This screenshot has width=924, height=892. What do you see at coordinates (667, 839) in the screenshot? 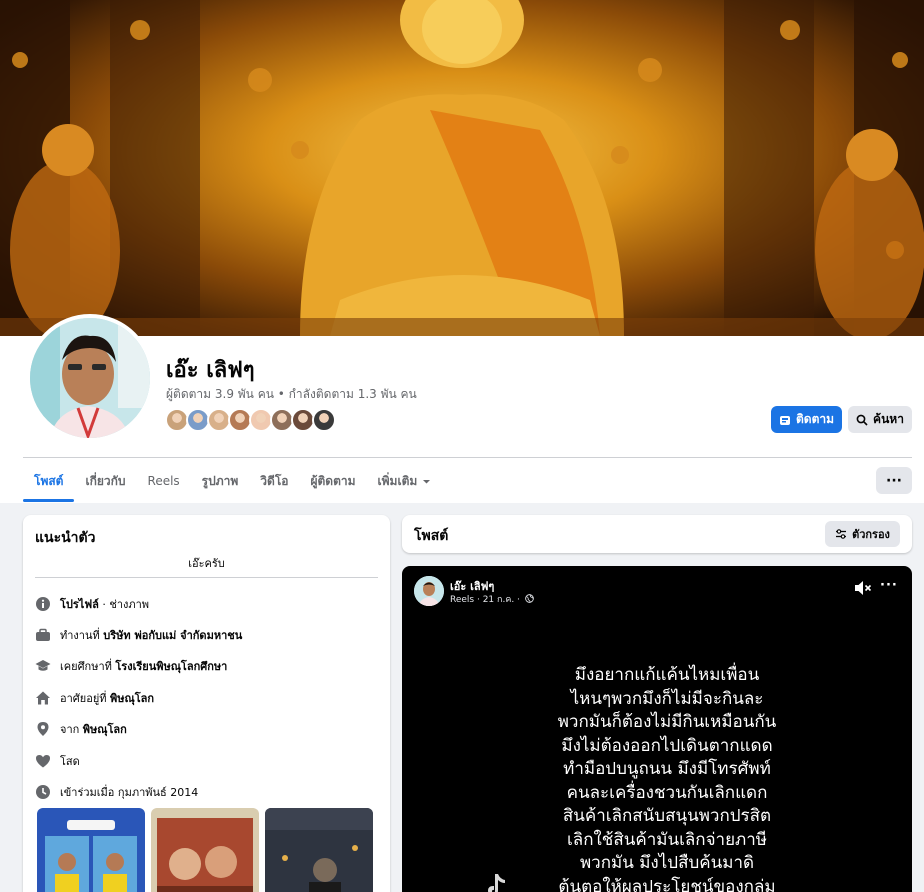
I see `caption-line: เลิกใช้สินค้ามันเลิกจ่ายภาษี` at bounding box center [667, 839].